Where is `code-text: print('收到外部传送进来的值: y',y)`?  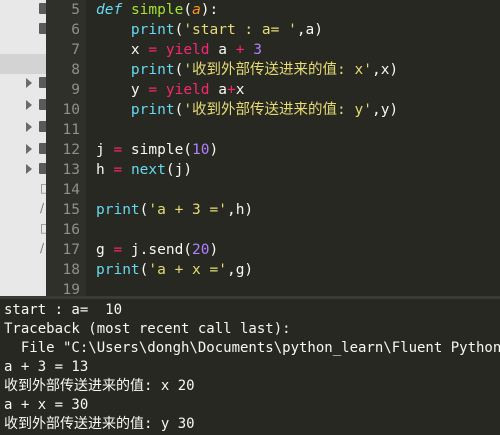 code-text: print('收到外部传送进来的值: y',y) is located at coordinates (247, 110).